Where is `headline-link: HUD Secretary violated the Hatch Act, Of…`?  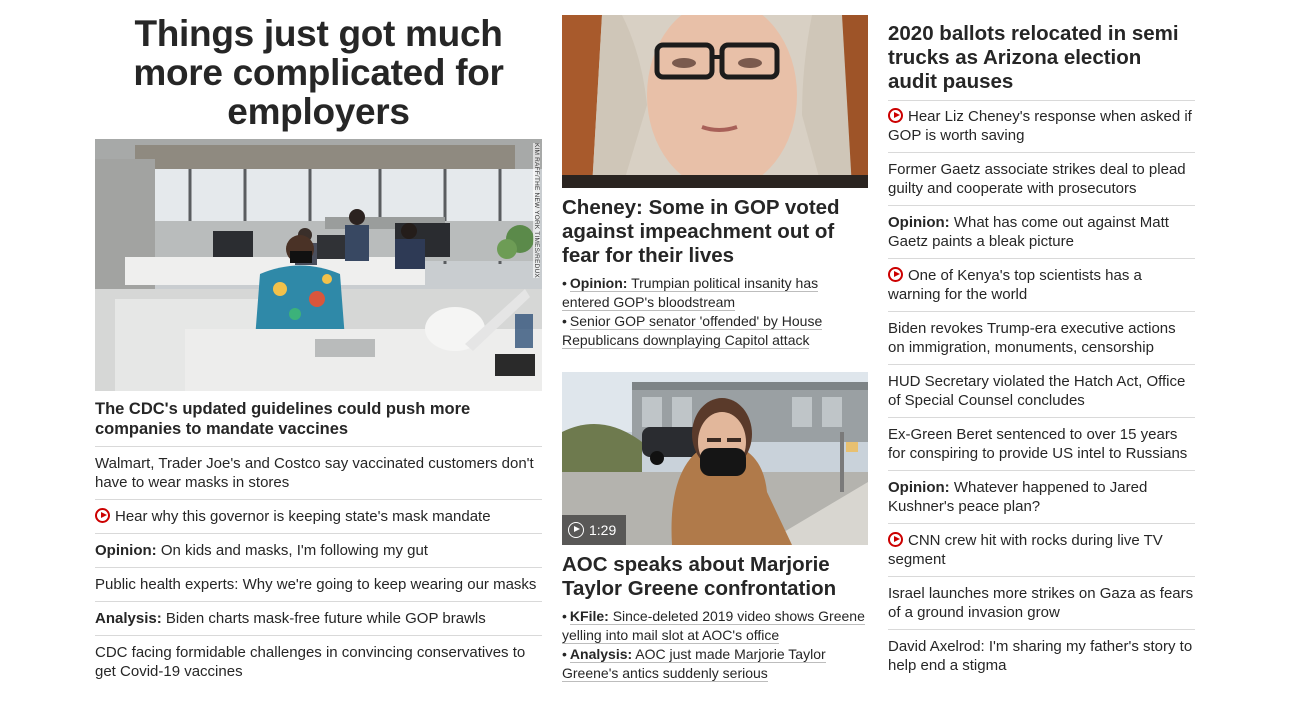
headline-link: HUD Secretary violated the Hatch Act, Of… is located at coordinates (1036, 391).